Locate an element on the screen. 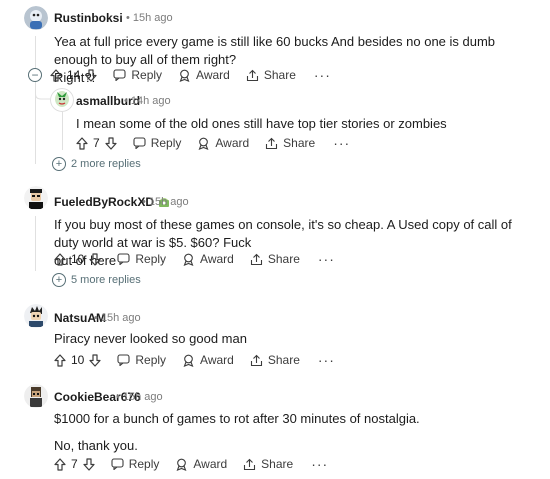 This screenshot has width=550, height=479. more-replies-link: +2 more replies is located at coordinates (96, 164).